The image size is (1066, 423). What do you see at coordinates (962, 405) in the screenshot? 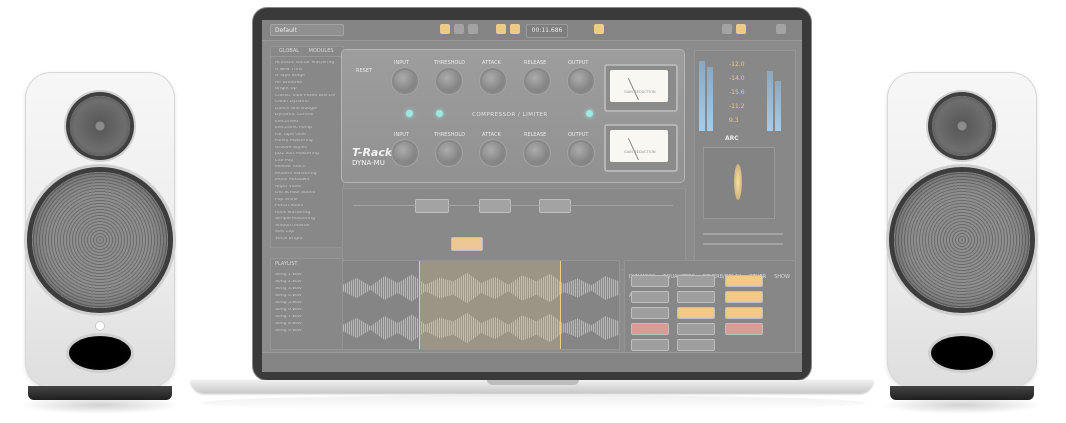
I see `right-speaker-shadow` at bounding box center [962, 405].